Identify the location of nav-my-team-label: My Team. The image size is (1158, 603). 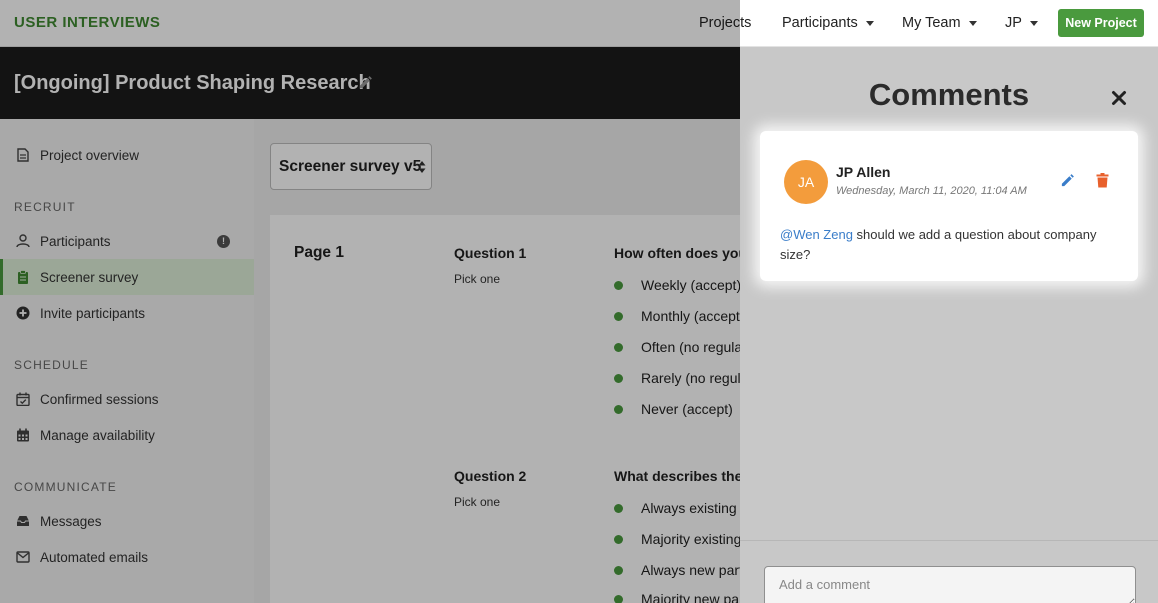
(931, 23).